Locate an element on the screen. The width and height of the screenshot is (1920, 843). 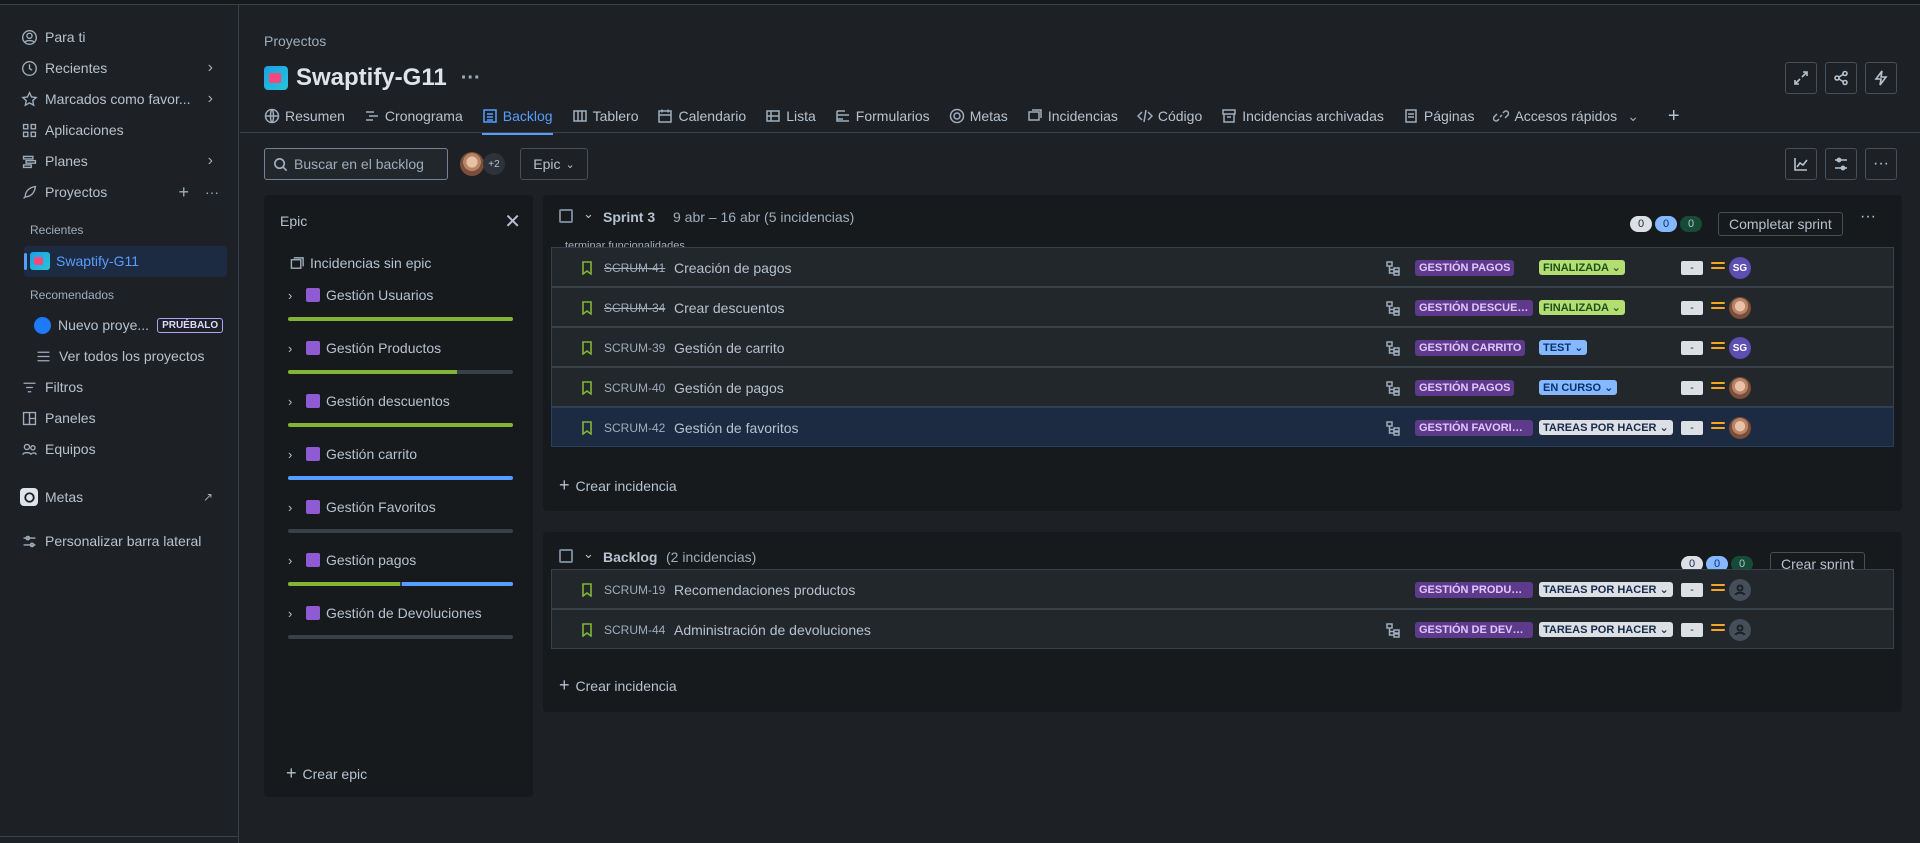
epic-item: › Gestión pagos is located at coordinates (400, 568).